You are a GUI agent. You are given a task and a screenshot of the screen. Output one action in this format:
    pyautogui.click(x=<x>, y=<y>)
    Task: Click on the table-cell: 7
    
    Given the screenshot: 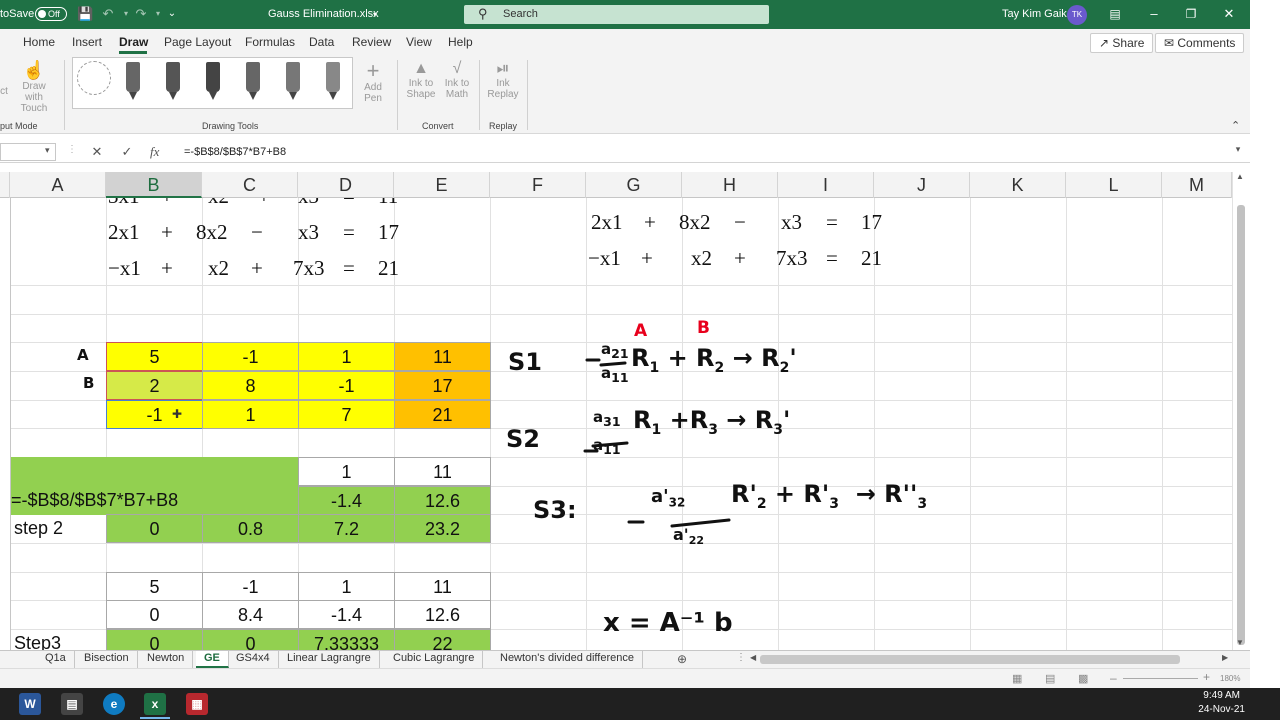 What is the action you would take?
    pyautogui.click(x=346, y=414)
    